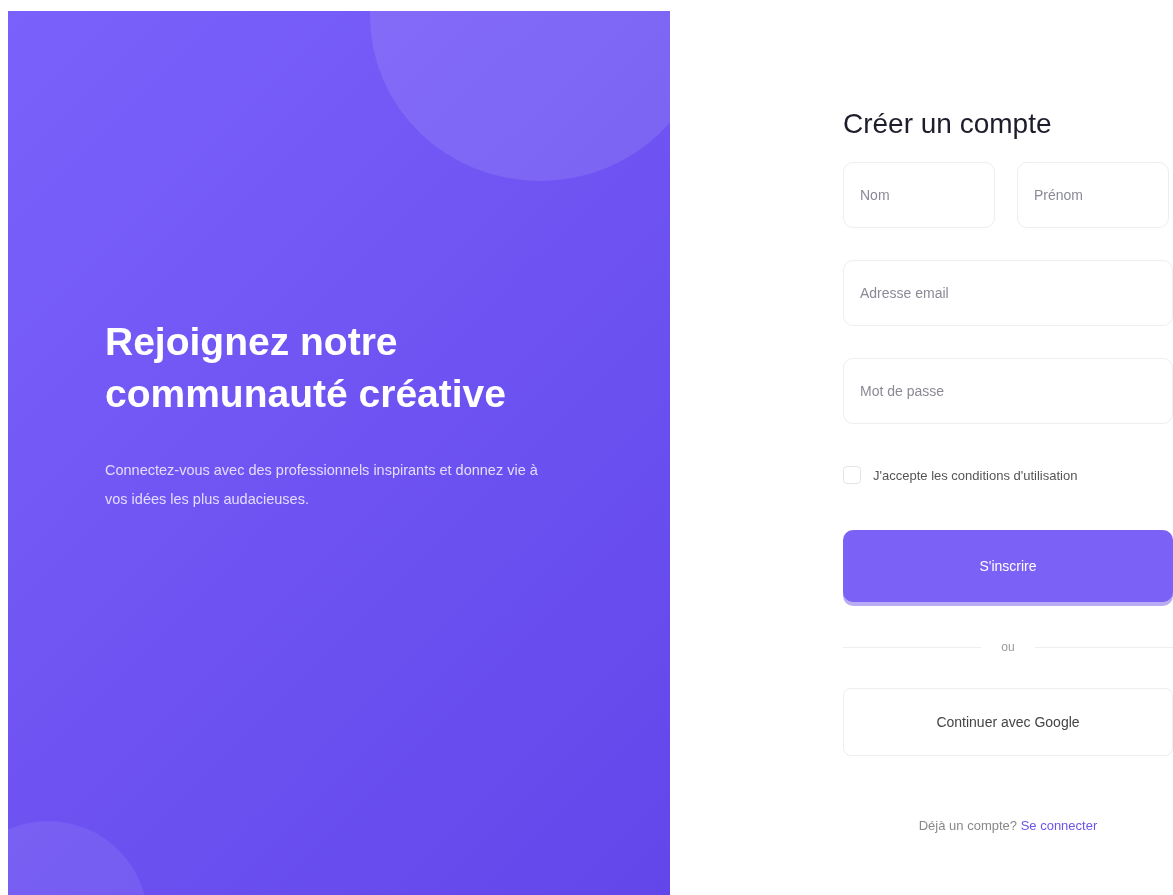 This screenshot has height=895, width=1173. I want to click on login-prompt: Déjà un compte? Se connecter, so click(1008, 825).